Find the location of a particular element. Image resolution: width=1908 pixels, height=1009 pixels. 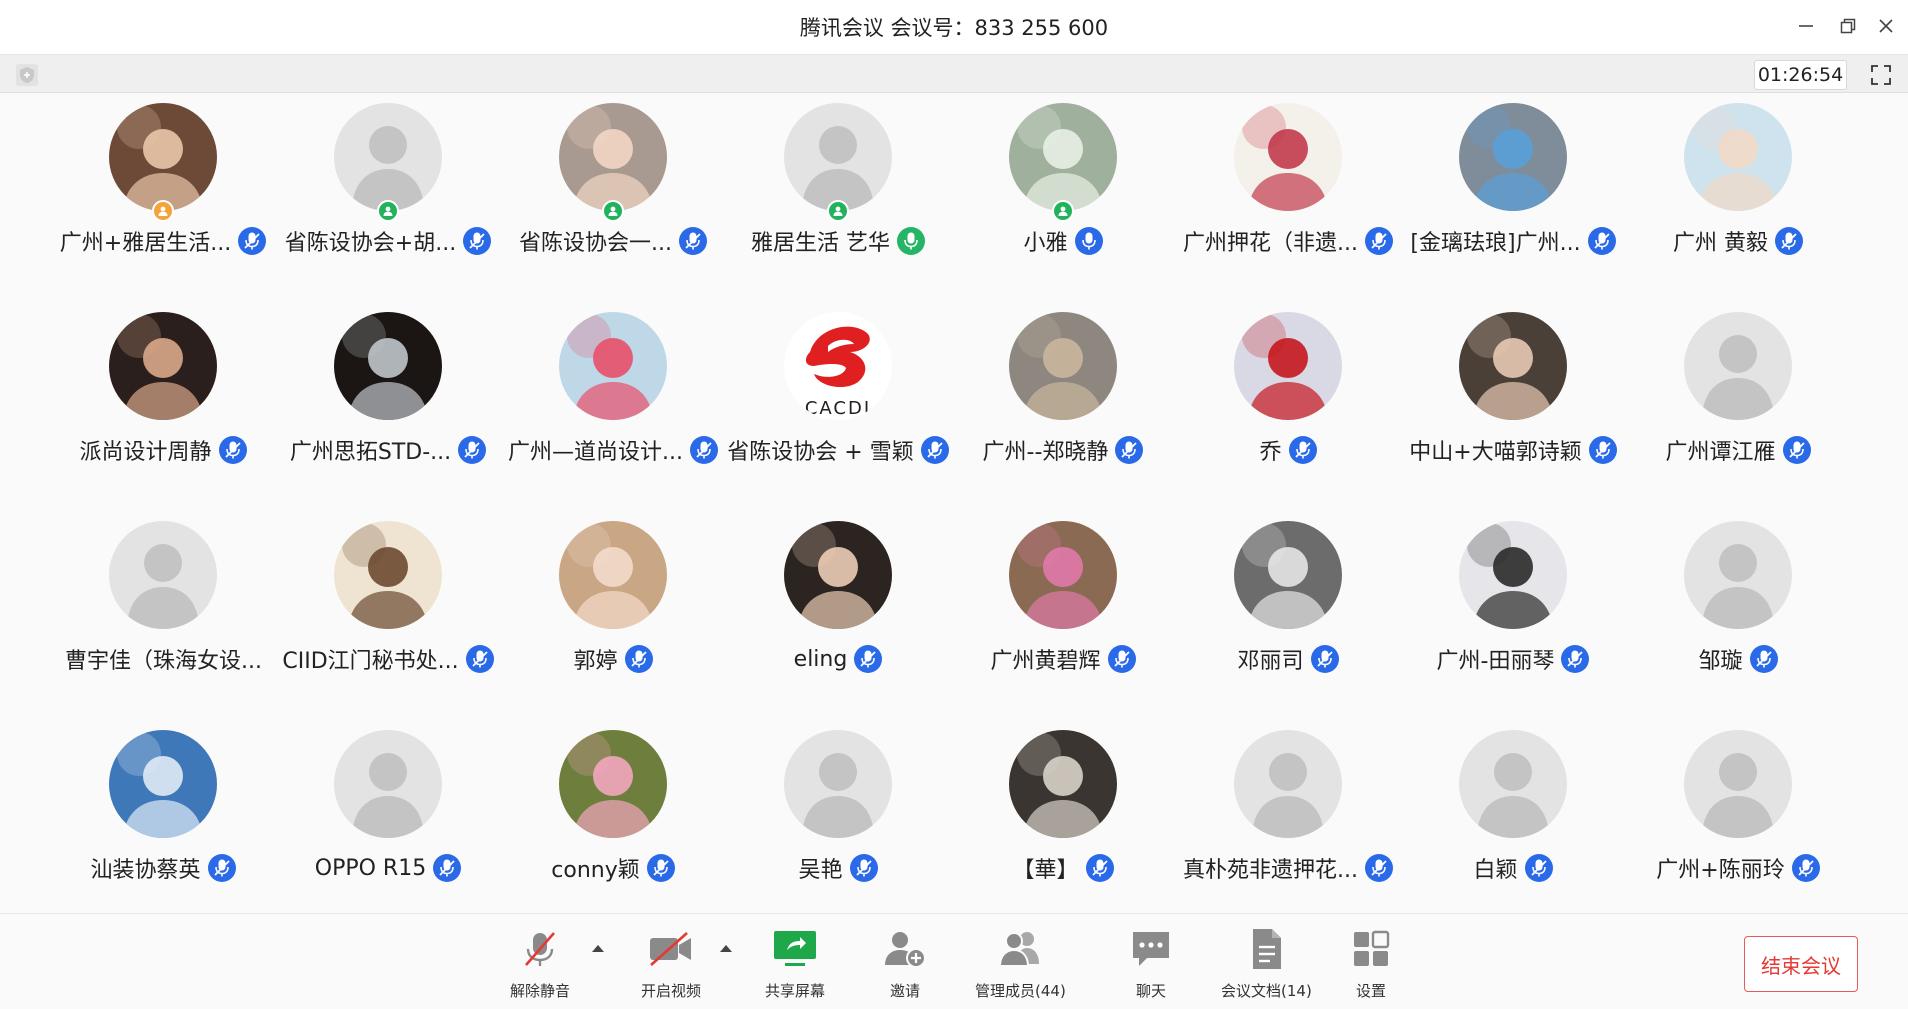

chat-button: 聊天 is located at coordinates (1151, 966).